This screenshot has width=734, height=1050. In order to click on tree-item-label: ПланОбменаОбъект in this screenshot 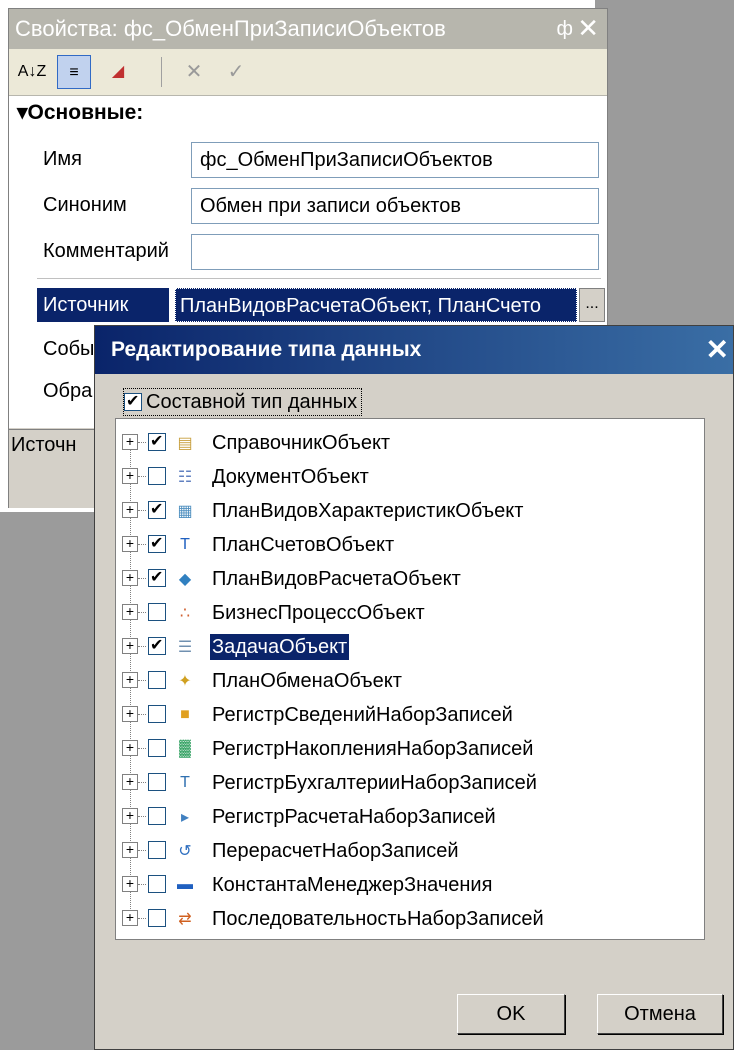, I will do `click(307, 681)`.